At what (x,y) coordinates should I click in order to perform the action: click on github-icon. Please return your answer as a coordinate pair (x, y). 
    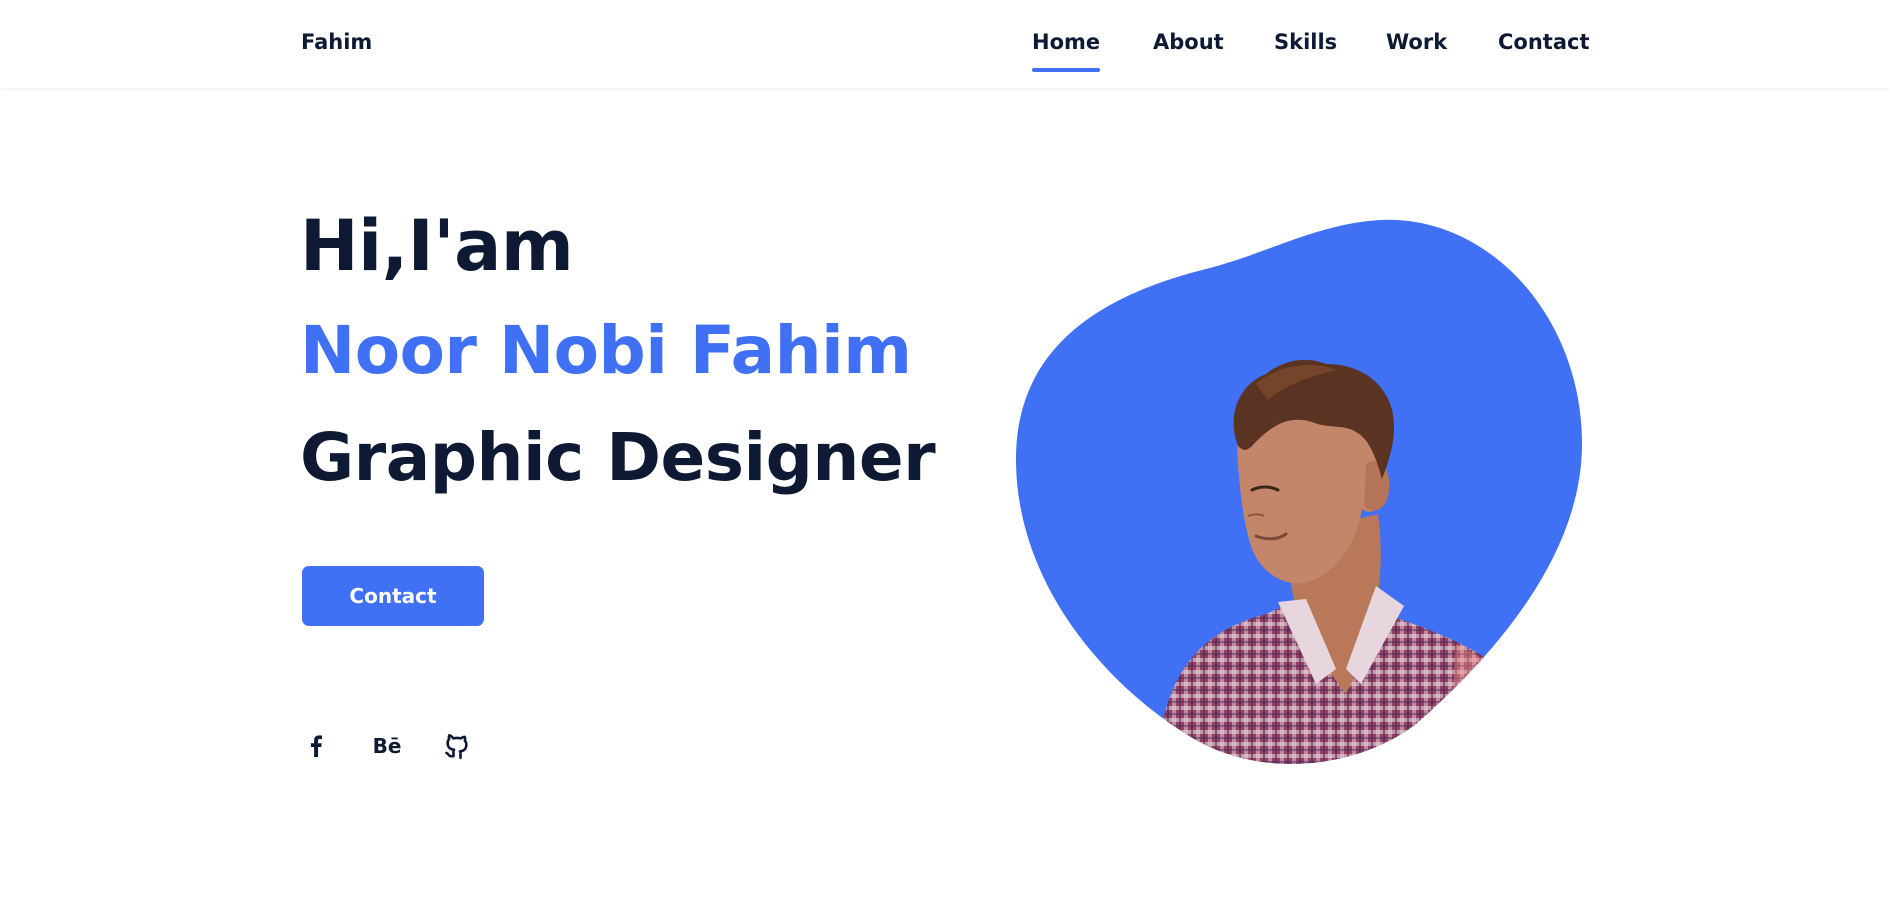
    Looking at the image, I should click on (457, 746).